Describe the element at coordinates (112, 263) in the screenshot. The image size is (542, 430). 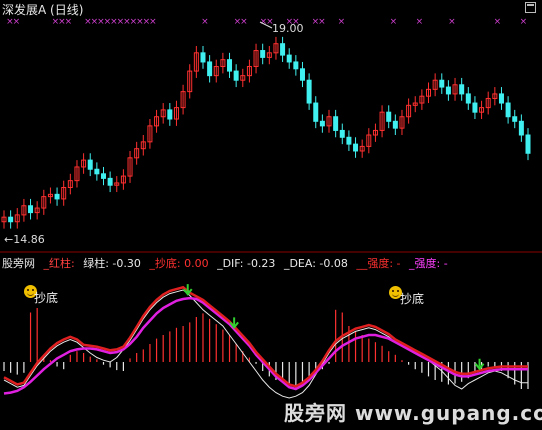
I see `legend-green-bar: 绿柱: -0.30` at that location.